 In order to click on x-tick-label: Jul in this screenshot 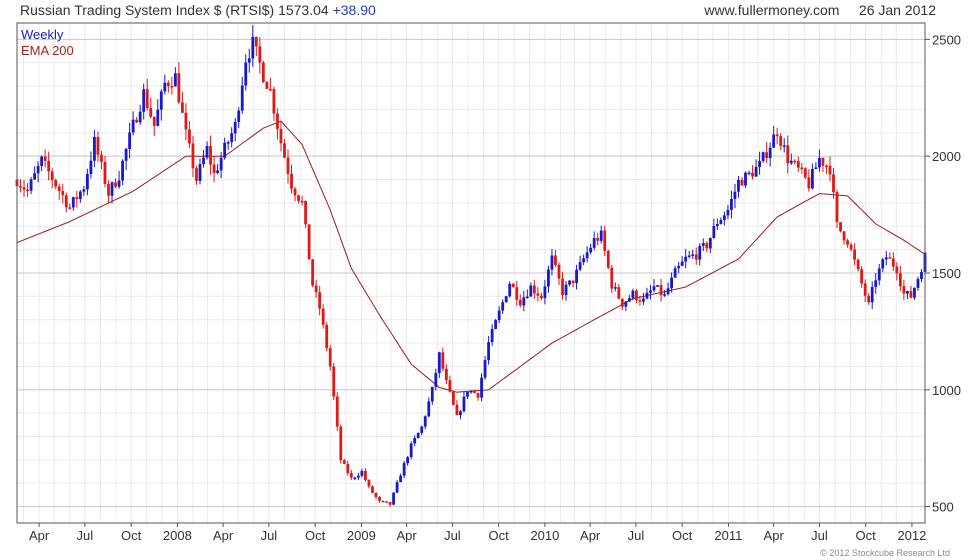, I will do `click(819, 535)`.